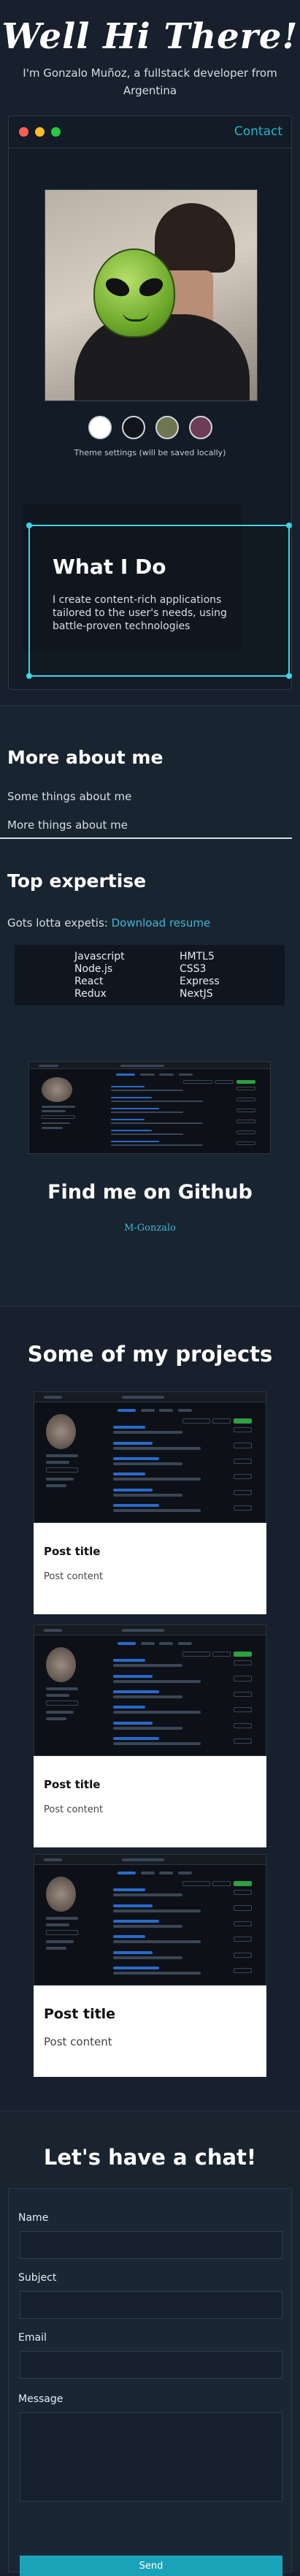  I want to click on send-button: Send, so click(151, 2566).